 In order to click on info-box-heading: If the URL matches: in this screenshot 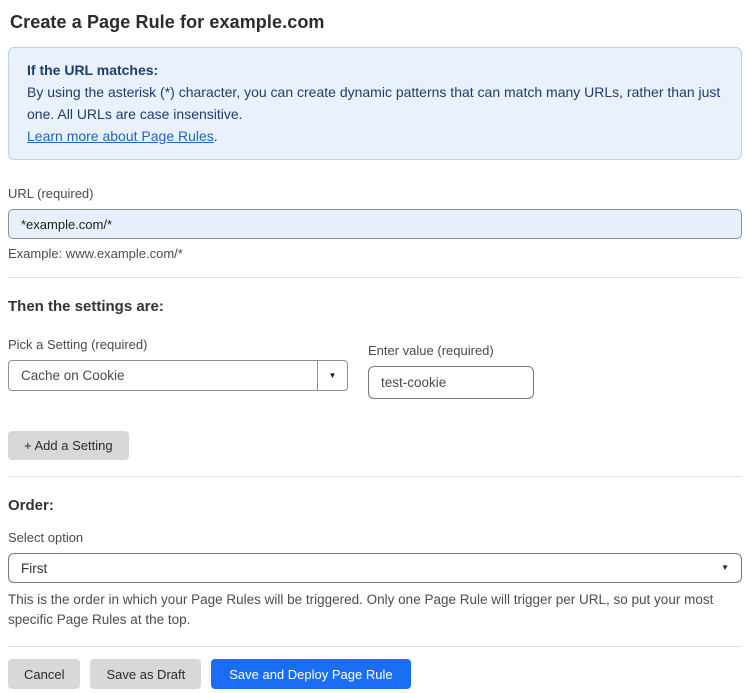, I will do `click(93, 70)`.